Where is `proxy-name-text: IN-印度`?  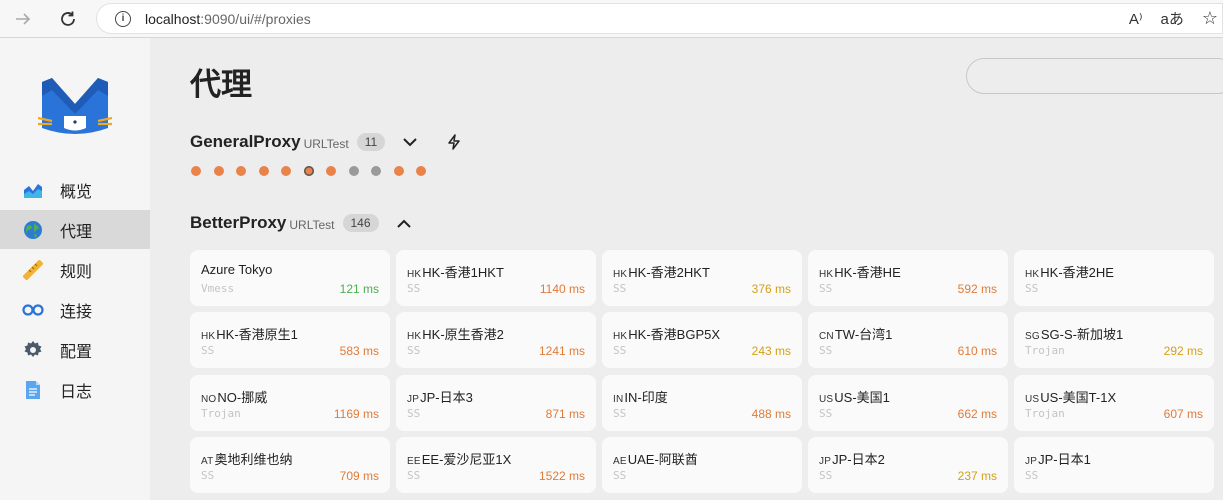
proxy-name-text: IN-印度 is located at coordinates (646, 397).